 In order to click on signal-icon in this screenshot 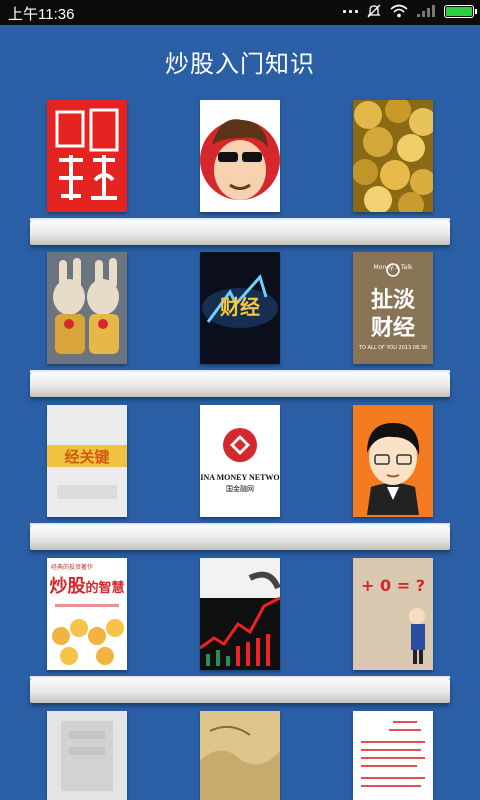, I will do `click(426, 11)`.